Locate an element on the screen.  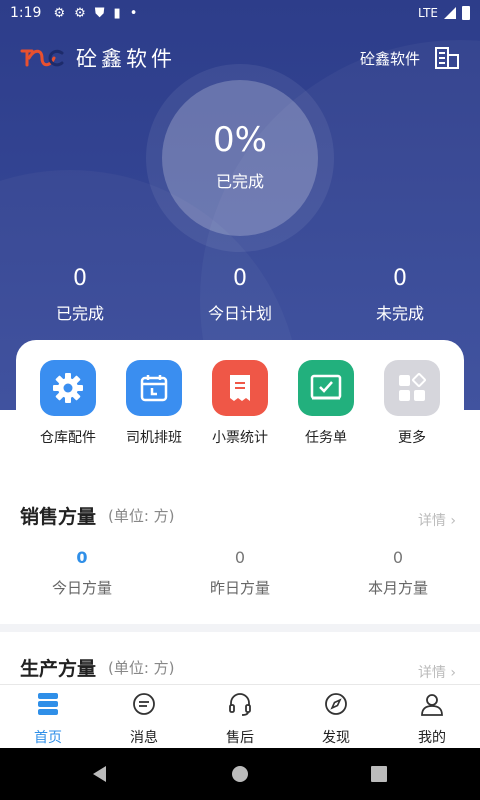
shield-icon: ⛊ is located at coordinates (99, 13).